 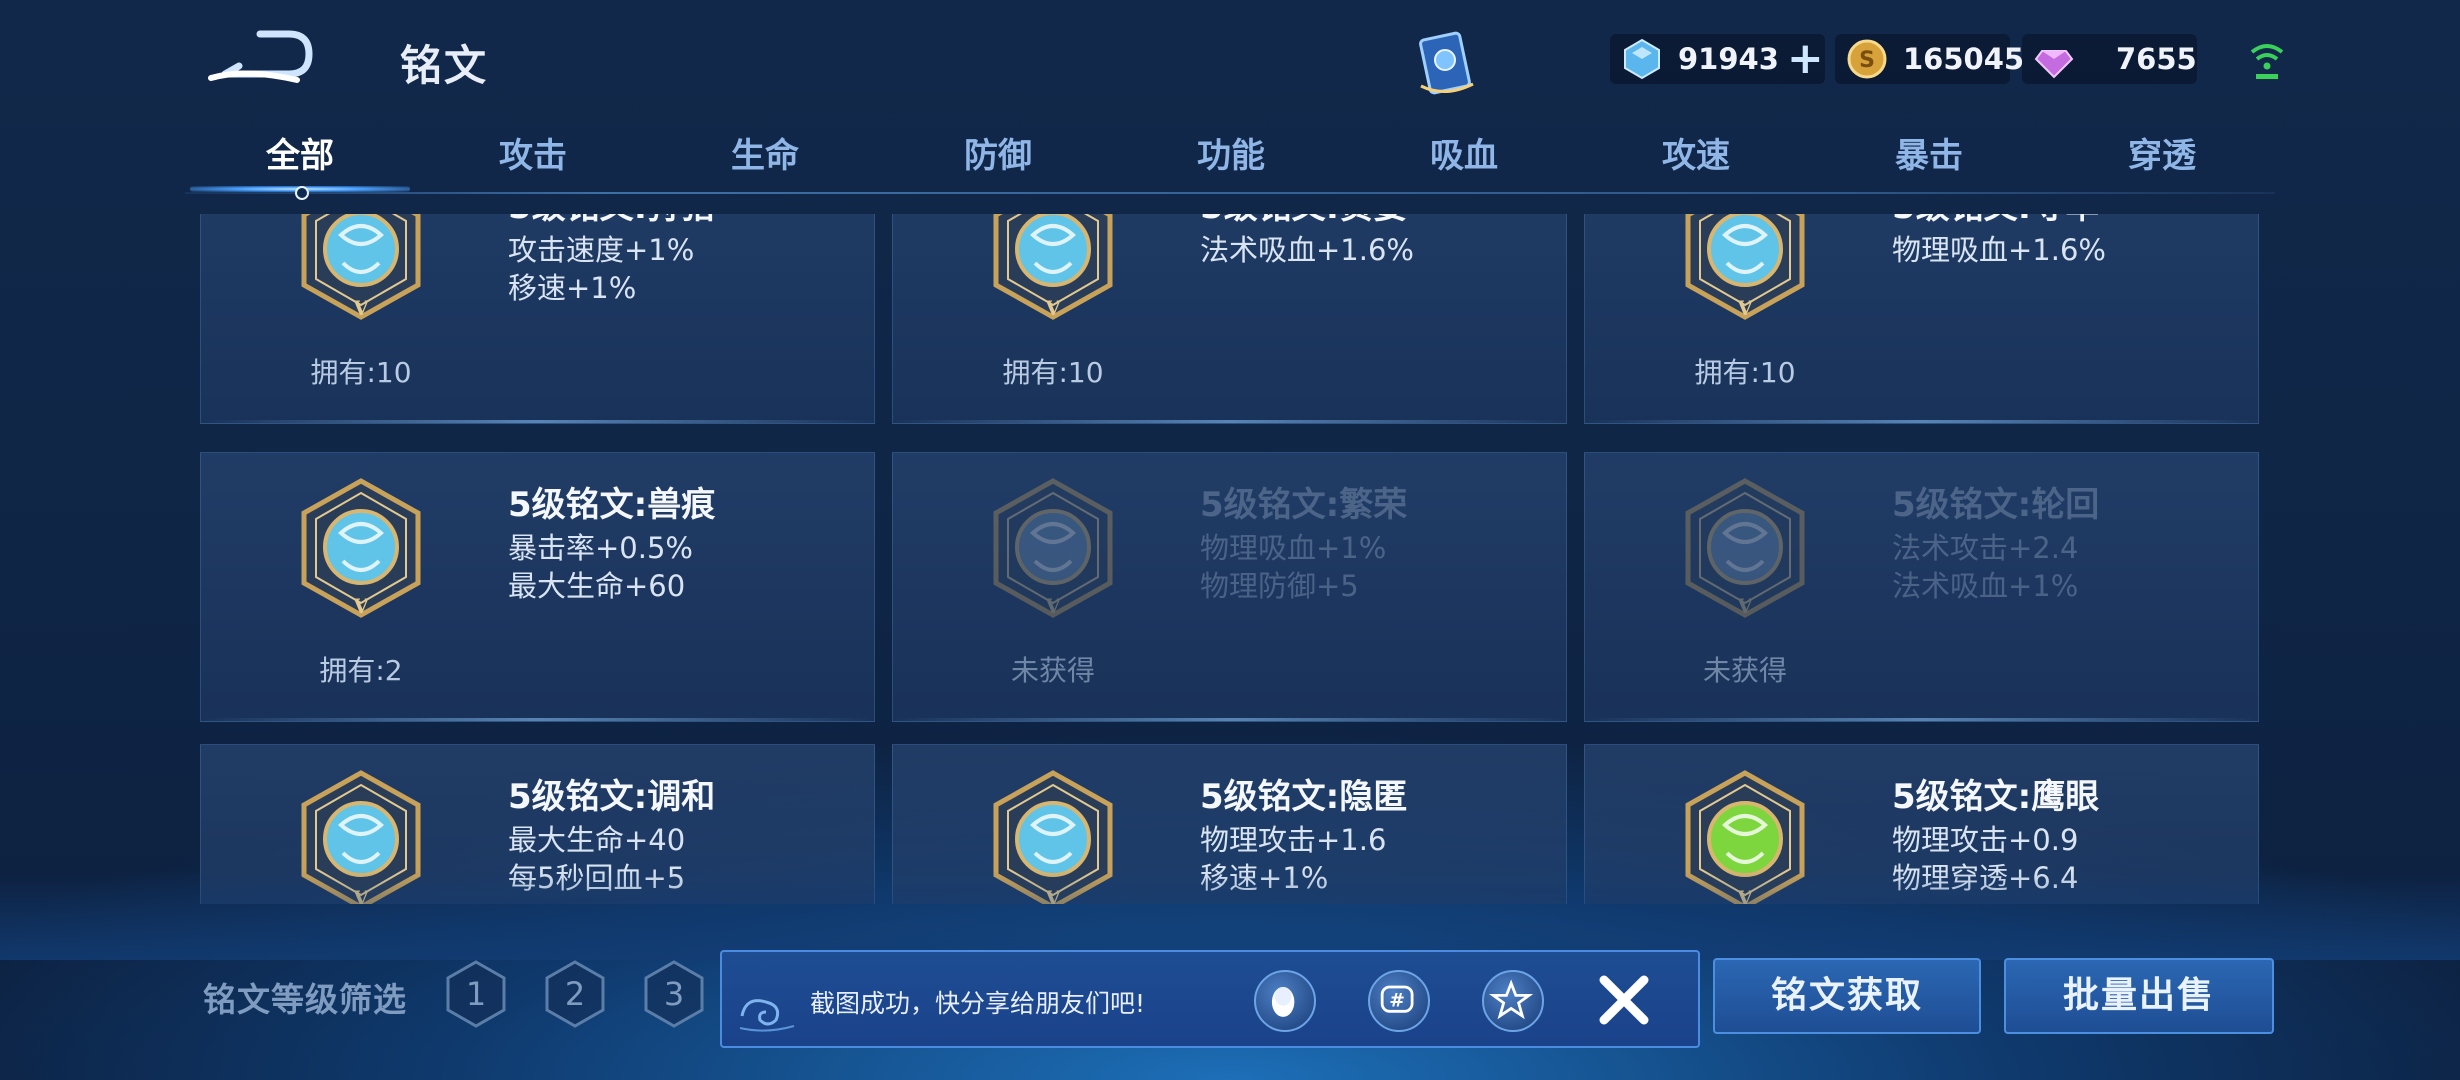 I want to click on tab-defense: 防御, so click(x=998, y=152).